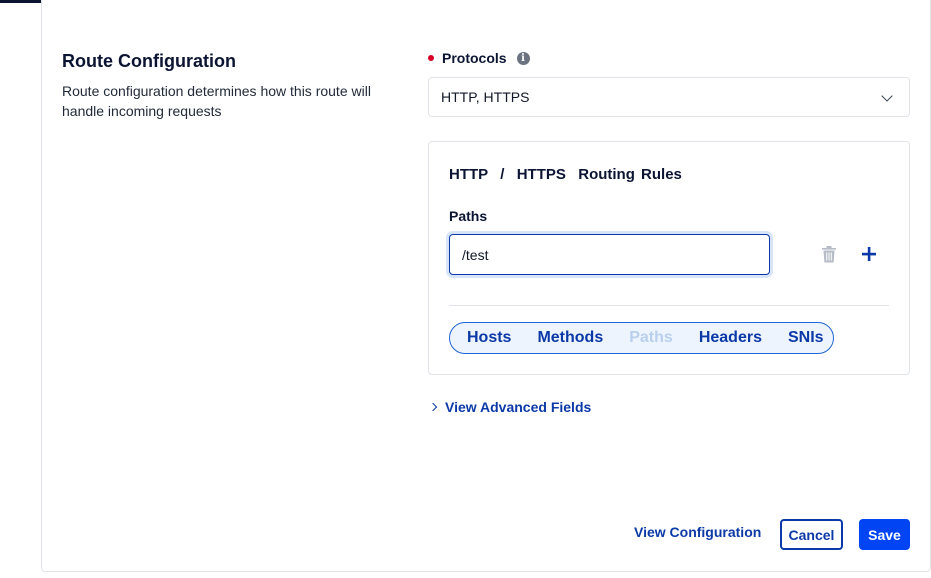 The height and width of the screenshot is (578, 931). I want to click on routing-rules-title: HTTP / HTTPS Routing Rules, so click(565, 174).